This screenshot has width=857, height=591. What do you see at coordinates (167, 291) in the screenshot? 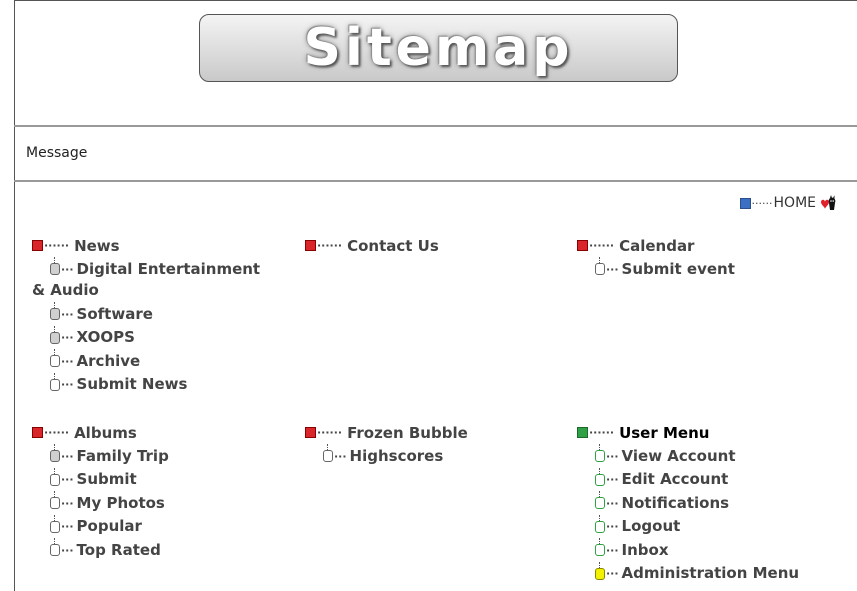
I see `news-item-digital-entertainment-wrap: & Audio` at bounding box center [167, 291].